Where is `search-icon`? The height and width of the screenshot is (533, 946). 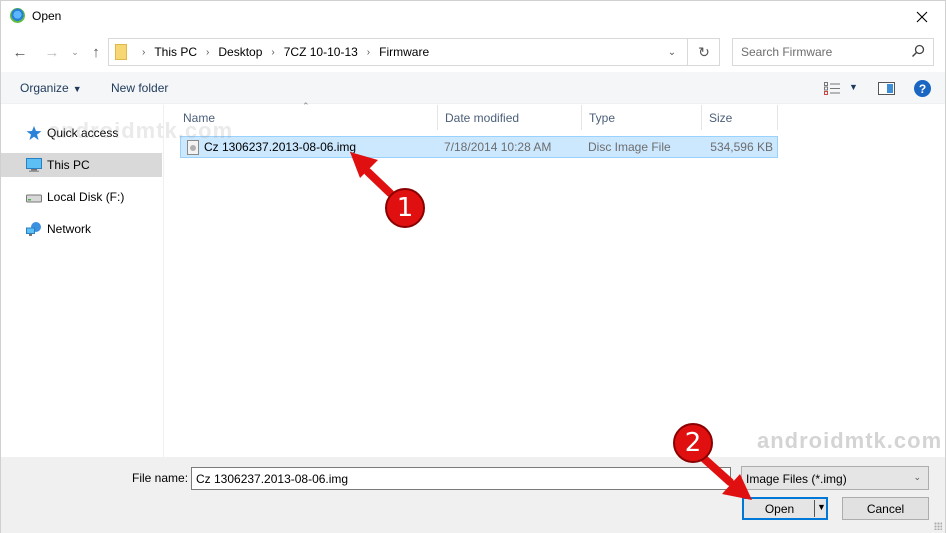 search-icon is located at coordinates (918, 51).